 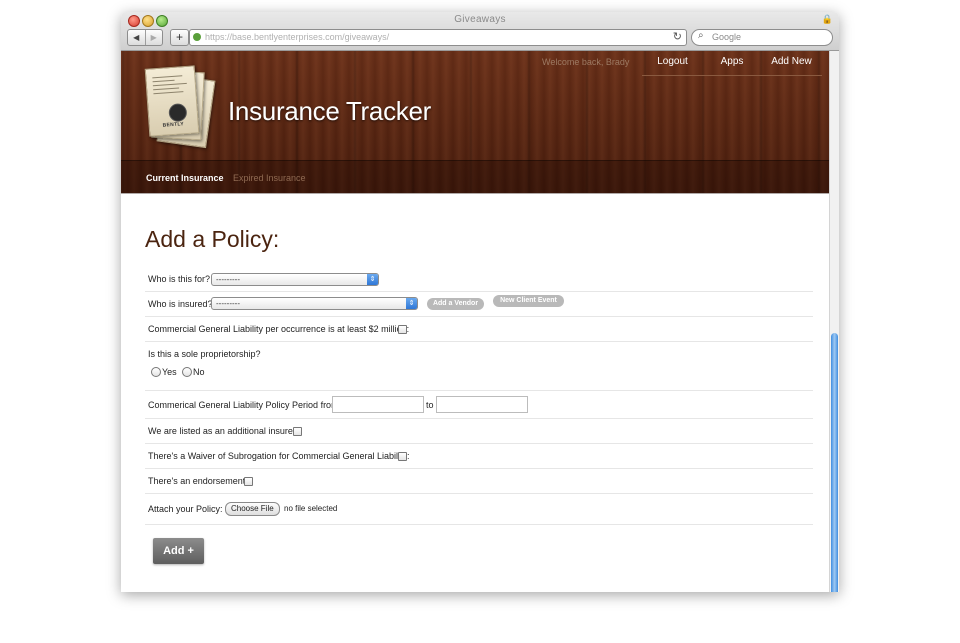 What do you see at coordinates (179, 37) in the screenshot?
I see `new-tab-button: +` at bounding box center [179, 37].